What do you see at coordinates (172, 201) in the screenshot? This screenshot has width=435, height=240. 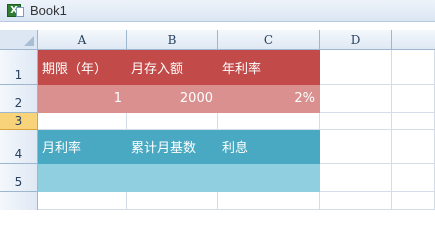 I see `cell-b6` at bounding box center [172, 201].